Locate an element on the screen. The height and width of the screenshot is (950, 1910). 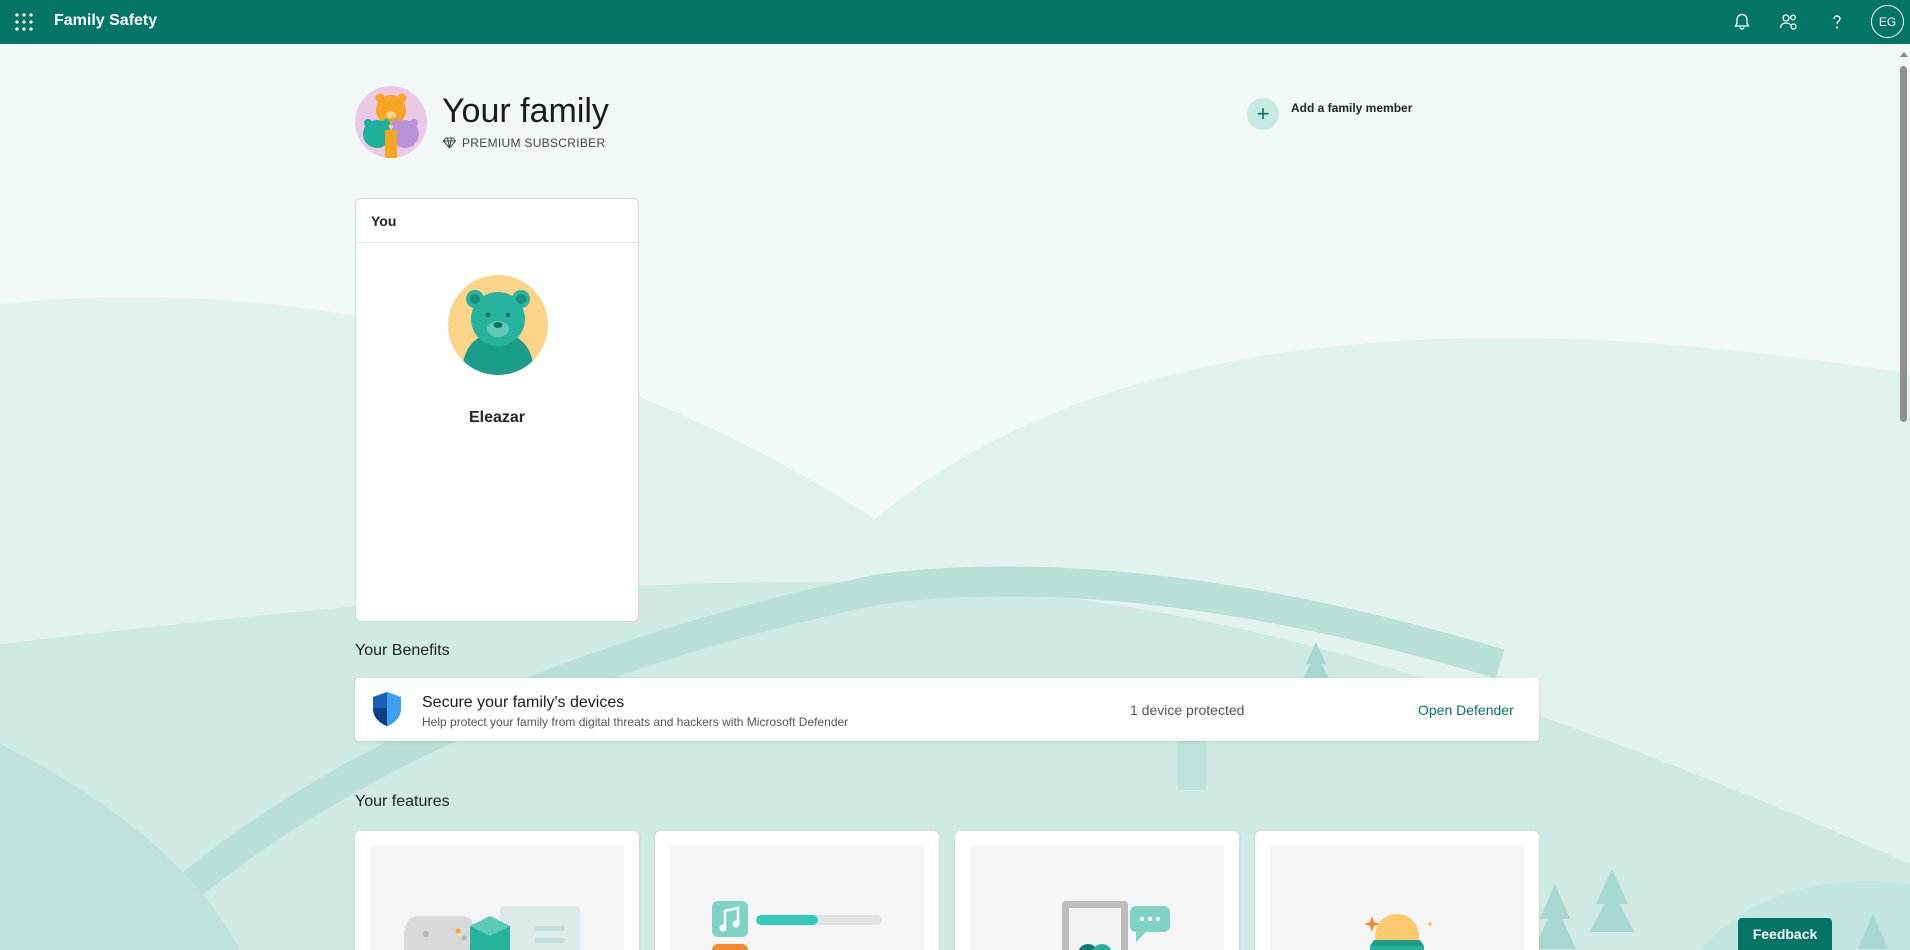
scrollbar-thumb is located at coordinates (1903, 244).